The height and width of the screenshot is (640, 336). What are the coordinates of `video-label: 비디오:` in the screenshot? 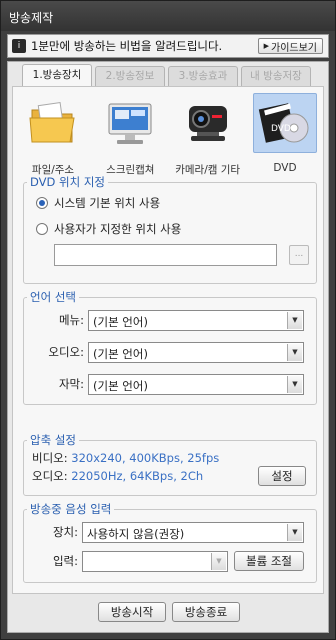 It's located at (50, 458).